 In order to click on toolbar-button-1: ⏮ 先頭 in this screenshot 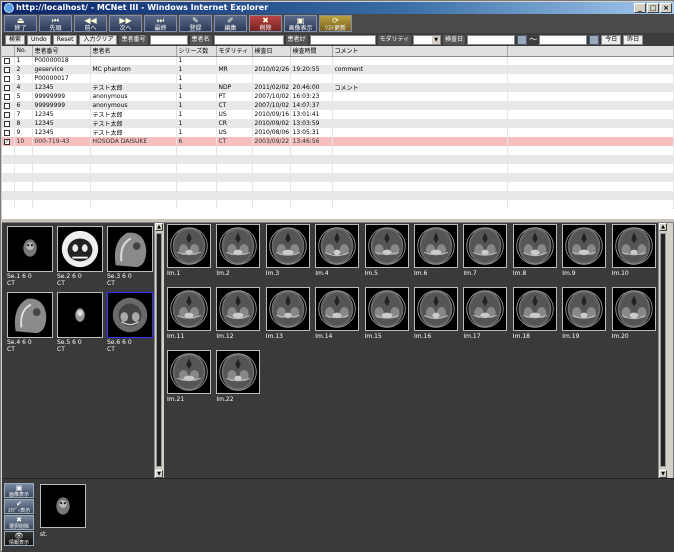, I will do `click(55, 23)`.